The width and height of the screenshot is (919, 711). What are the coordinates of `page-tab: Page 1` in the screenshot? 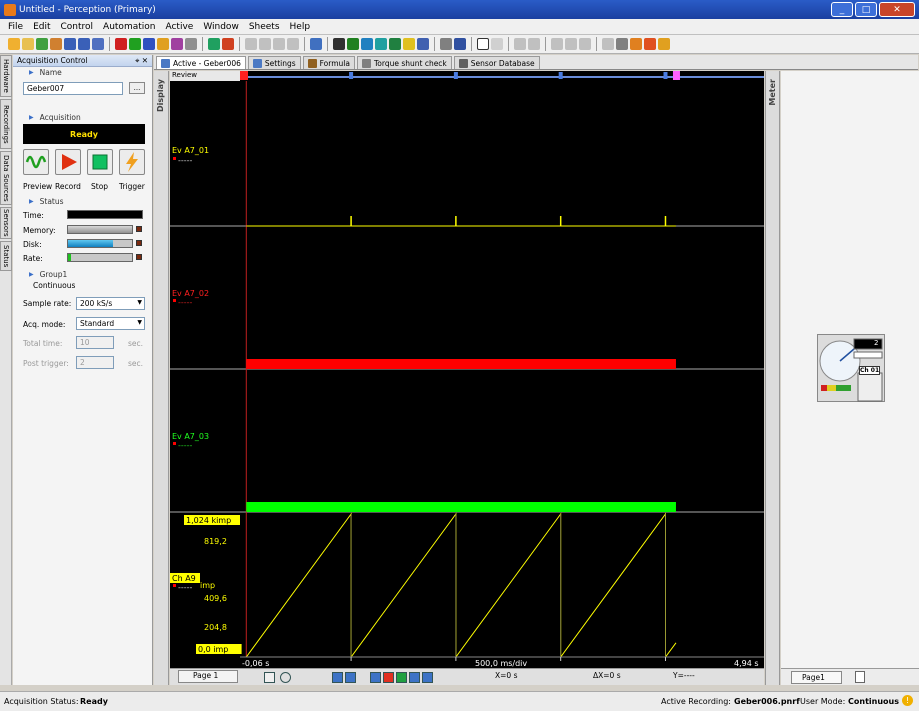 It's located at (208, 676).